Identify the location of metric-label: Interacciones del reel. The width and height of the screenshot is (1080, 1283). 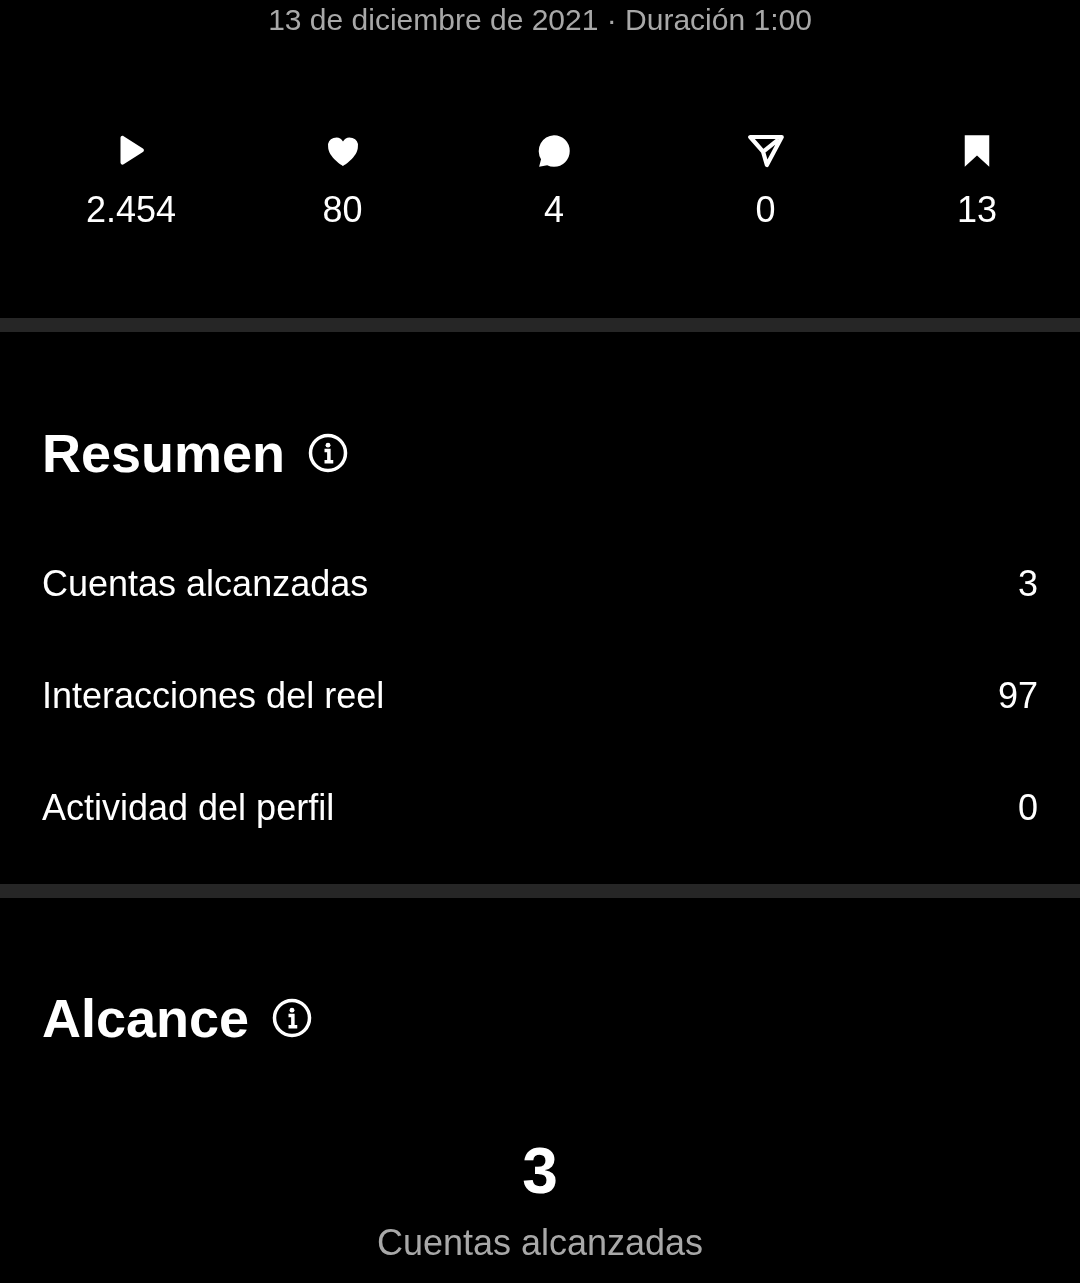
(213, 696).